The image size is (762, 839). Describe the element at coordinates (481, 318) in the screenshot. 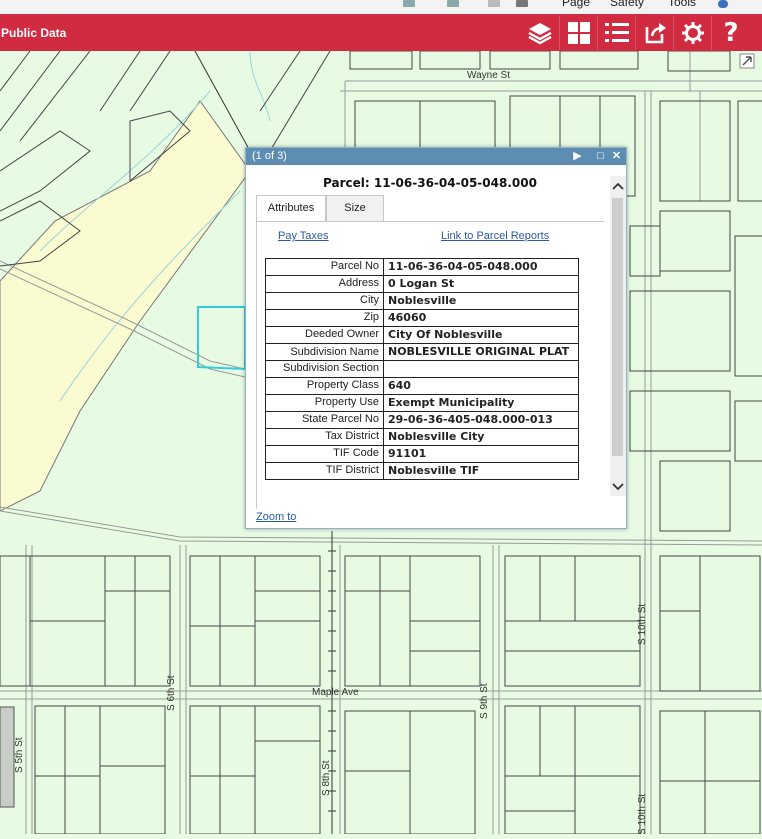

I see `attribute-value: 46060` at that location.